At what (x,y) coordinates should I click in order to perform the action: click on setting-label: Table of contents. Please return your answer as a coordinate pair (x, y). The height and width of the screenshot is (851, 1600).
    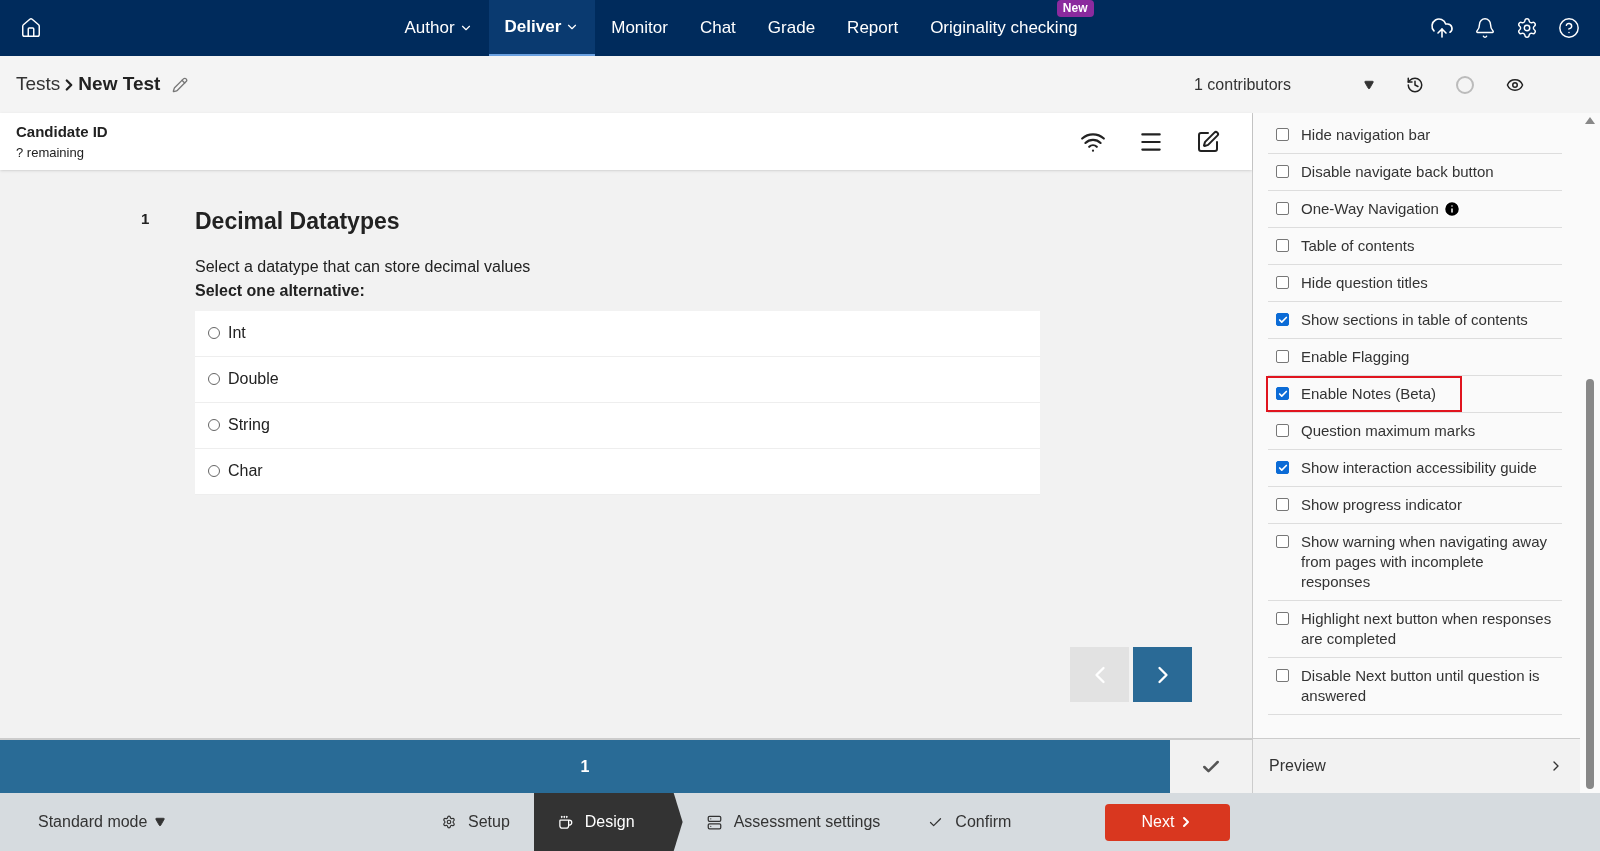
    Looking at the image, I should click on (1358, 246).